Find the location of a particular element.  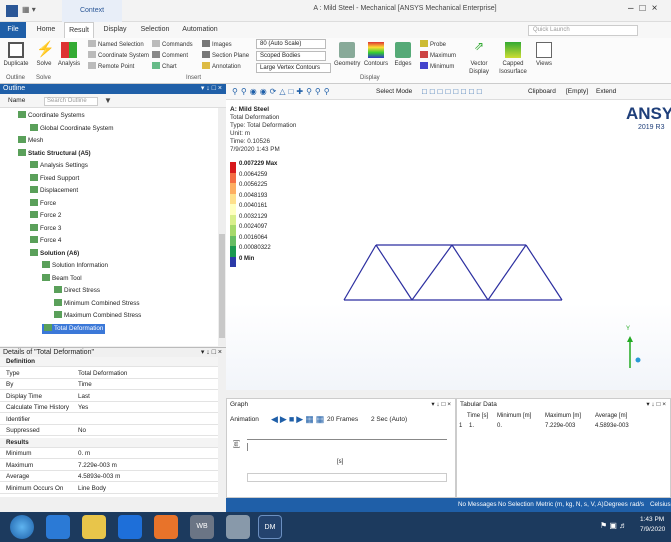

scroll-thumb is located at coordinates (222, 286).